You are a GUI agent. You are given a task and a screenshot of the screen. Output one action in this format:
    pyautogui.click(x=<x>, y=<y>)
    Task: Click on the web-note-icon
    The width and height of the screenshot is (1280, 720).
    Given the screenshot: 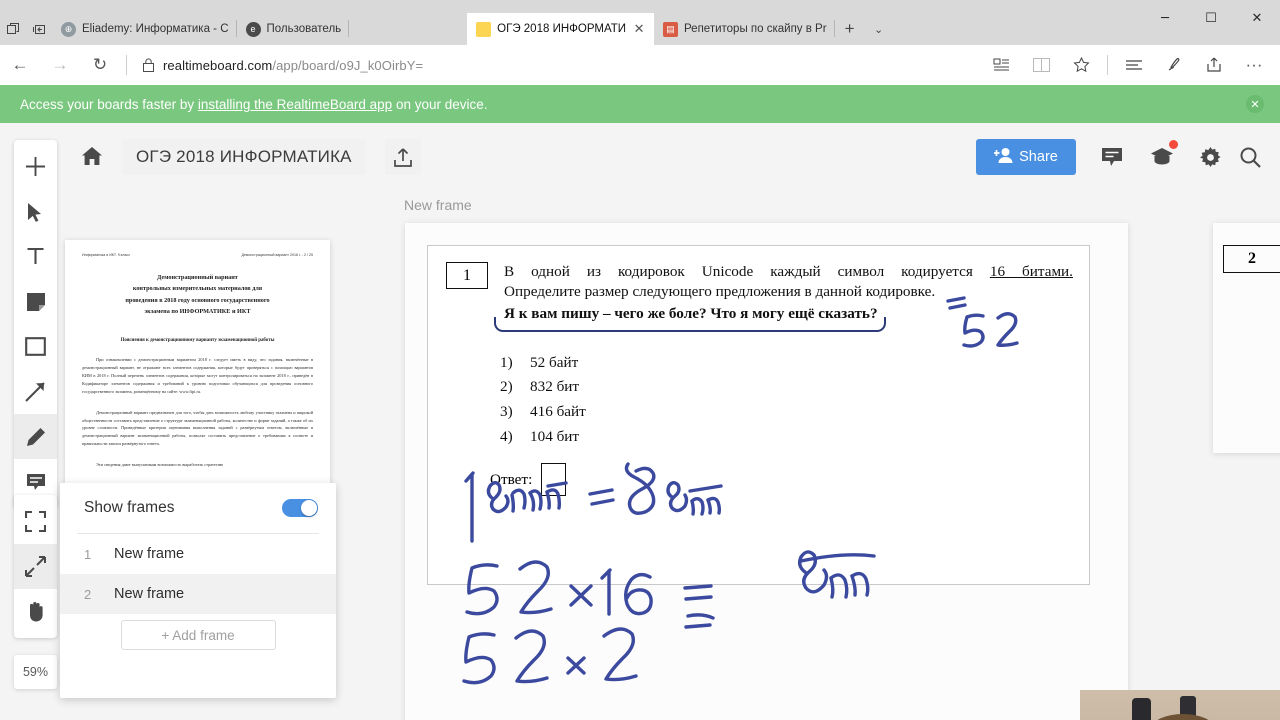 What is the action you would take?
    pyautogui.click(x=1174, y=65)
    